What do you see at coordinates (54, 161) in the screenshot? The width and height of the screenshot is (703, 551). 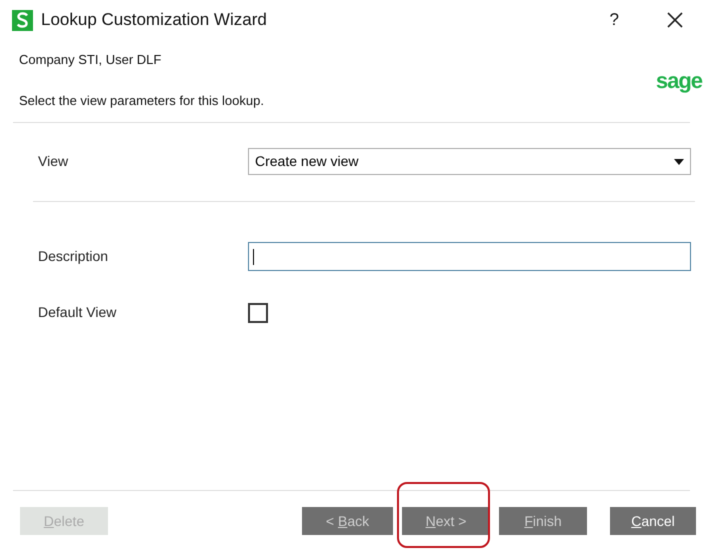 I see `field-label: View` at bounding box center [54, 161].